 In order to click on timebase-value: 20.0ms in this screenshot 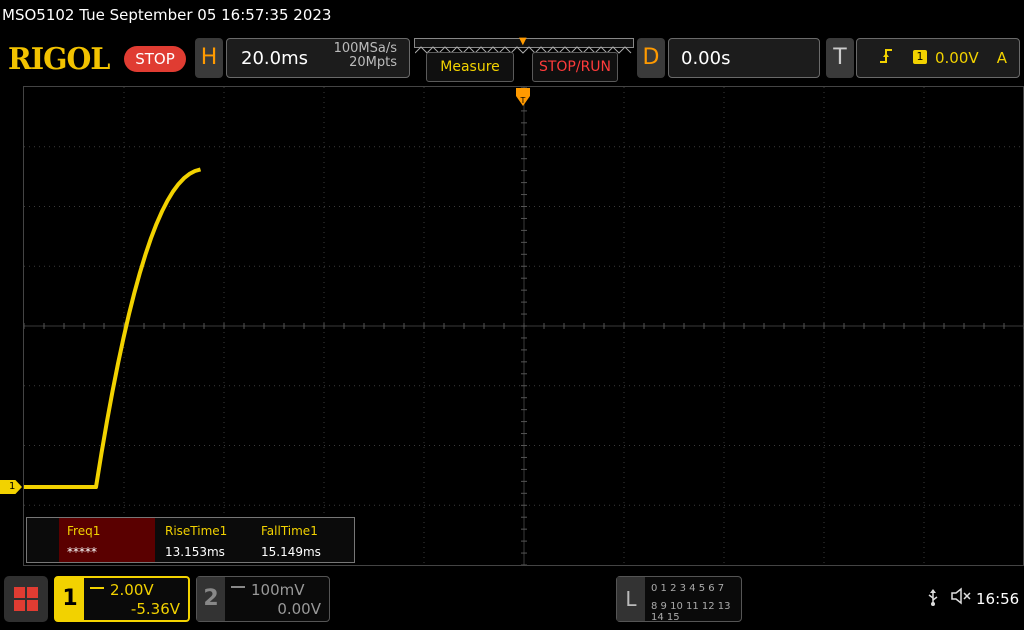, I will do `click(274, 58)`.